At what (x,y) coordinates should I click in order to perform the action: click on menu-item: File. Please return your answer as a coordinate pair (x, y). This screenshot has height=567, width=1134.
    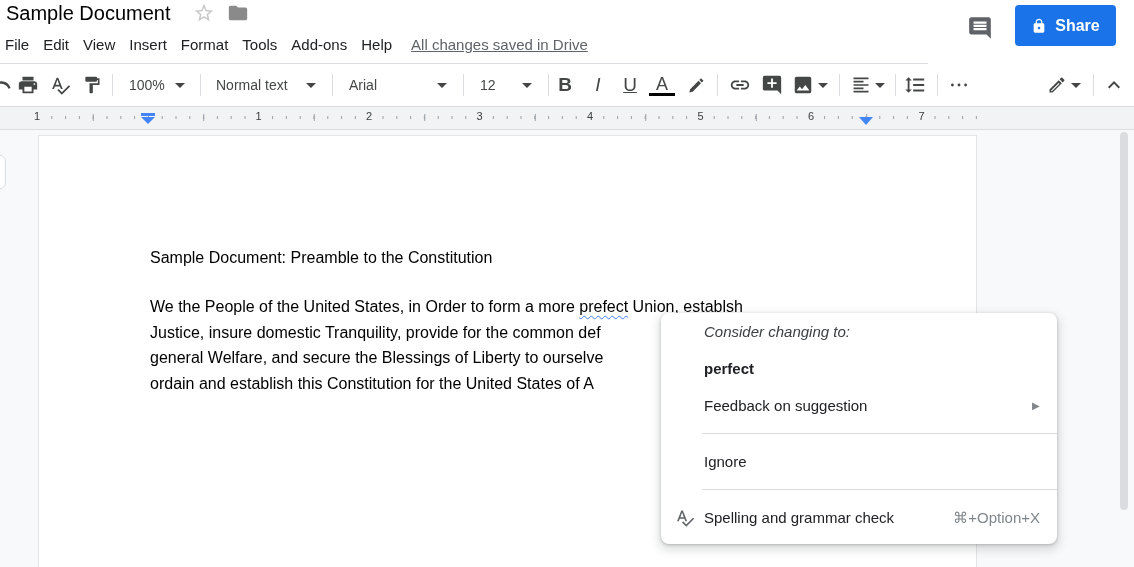
    Looking at the image, I should click on (18, 44).